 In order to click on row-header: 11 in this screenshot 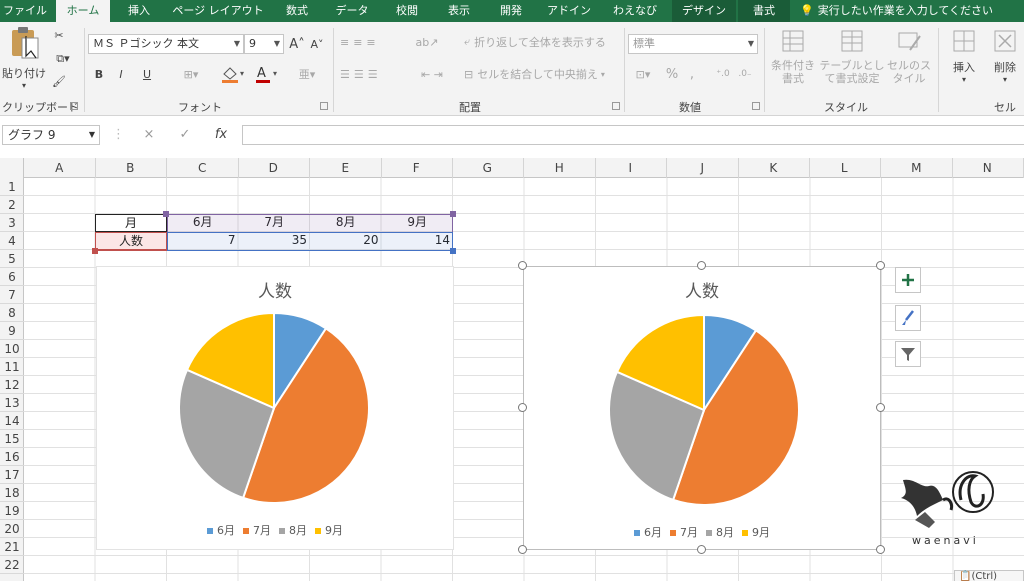, I will do `click(12, 367)`.